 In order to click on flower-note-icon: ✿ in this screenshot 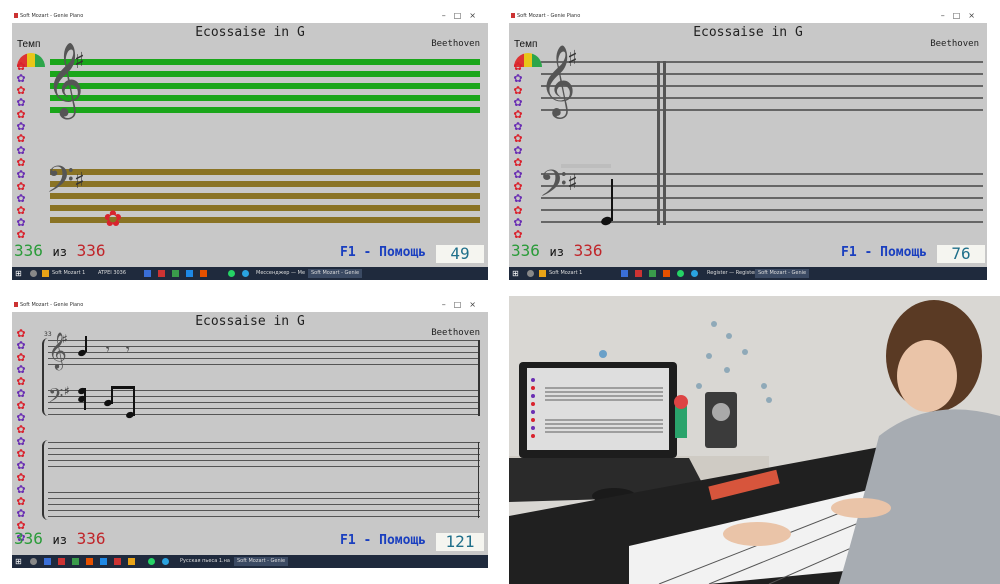, I will do `click(113, 219)`.